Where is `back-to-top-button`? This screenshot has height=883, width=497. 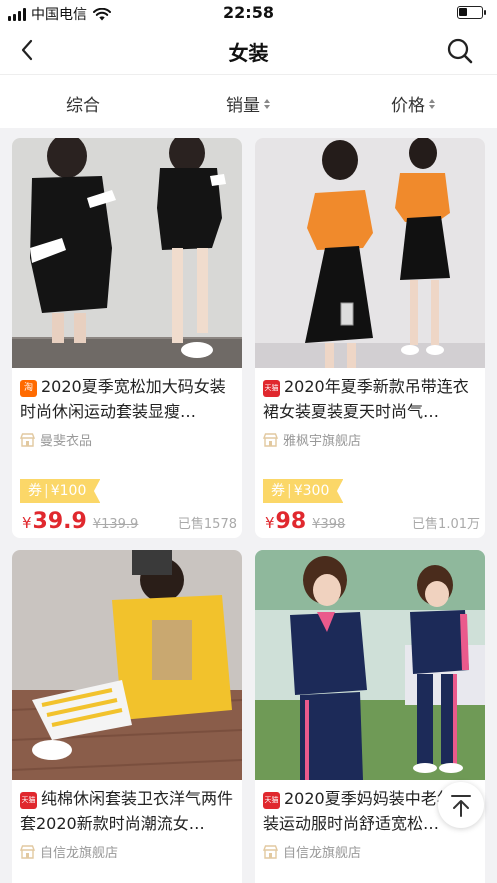
back-to-top-button is located at coordinates (461, 805).